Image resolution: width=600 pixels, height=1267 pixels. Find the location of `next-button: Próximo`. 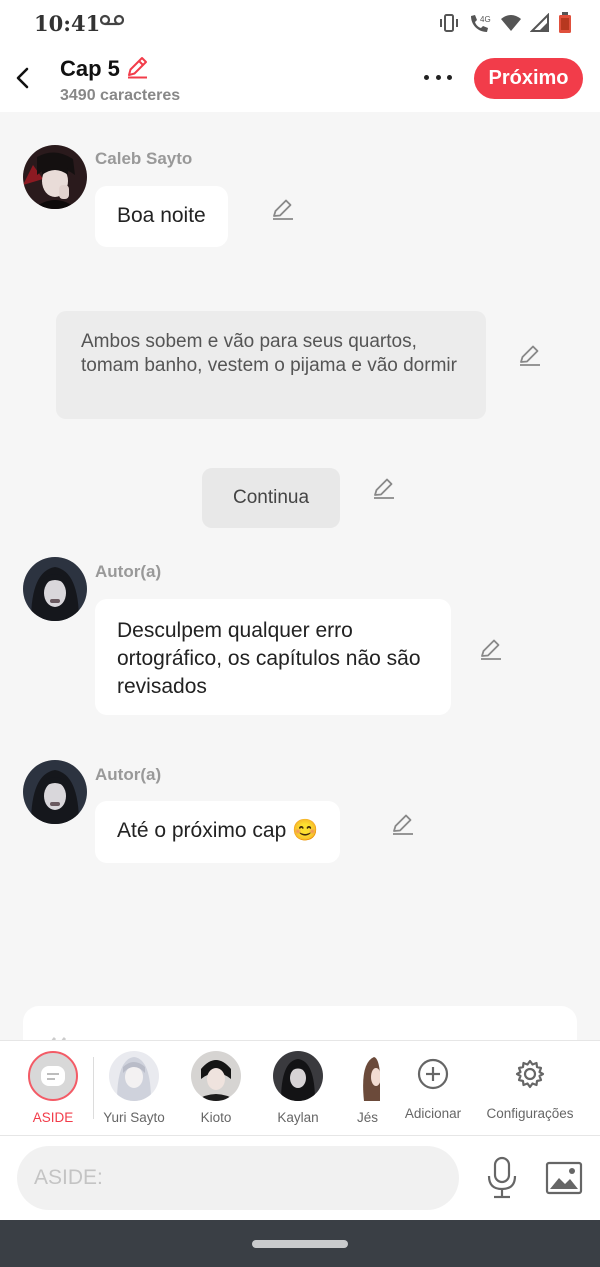

next-button: Próximo is located at coordinates (528, 78).